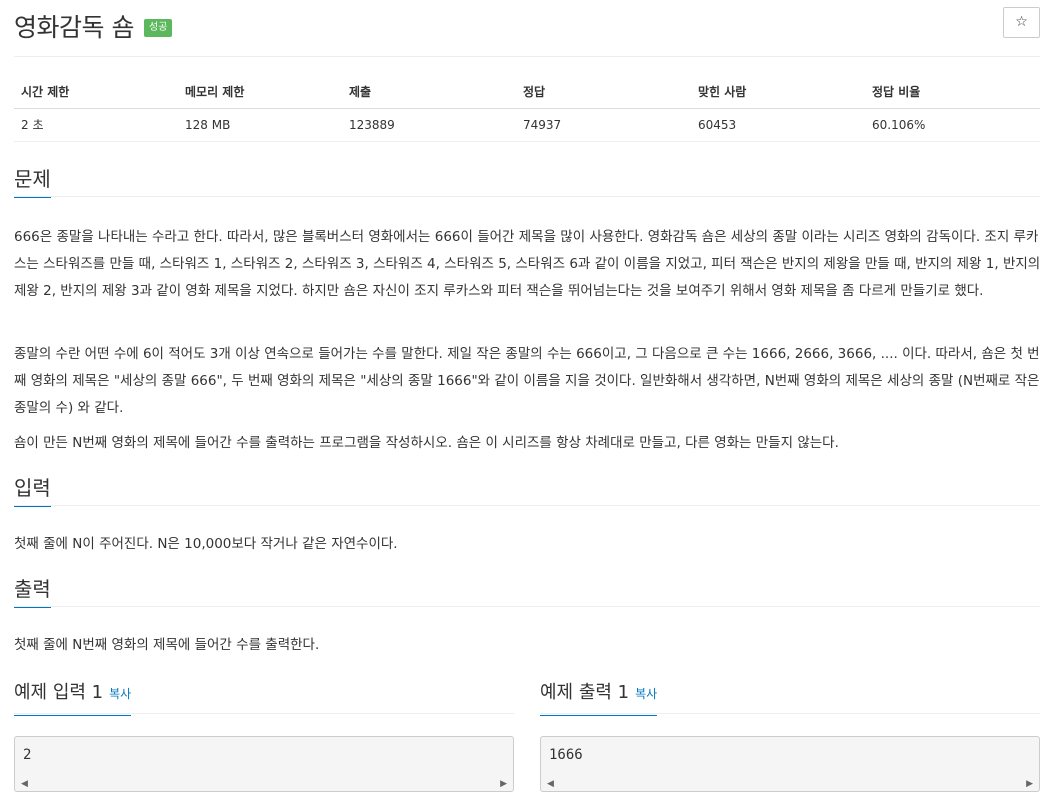 Image resolution: width=1058 pixels, height=807 pixels. Describe the element at coordinates (96, 92) in the screenshot. I see `table-header: 시간 제한` at that location.